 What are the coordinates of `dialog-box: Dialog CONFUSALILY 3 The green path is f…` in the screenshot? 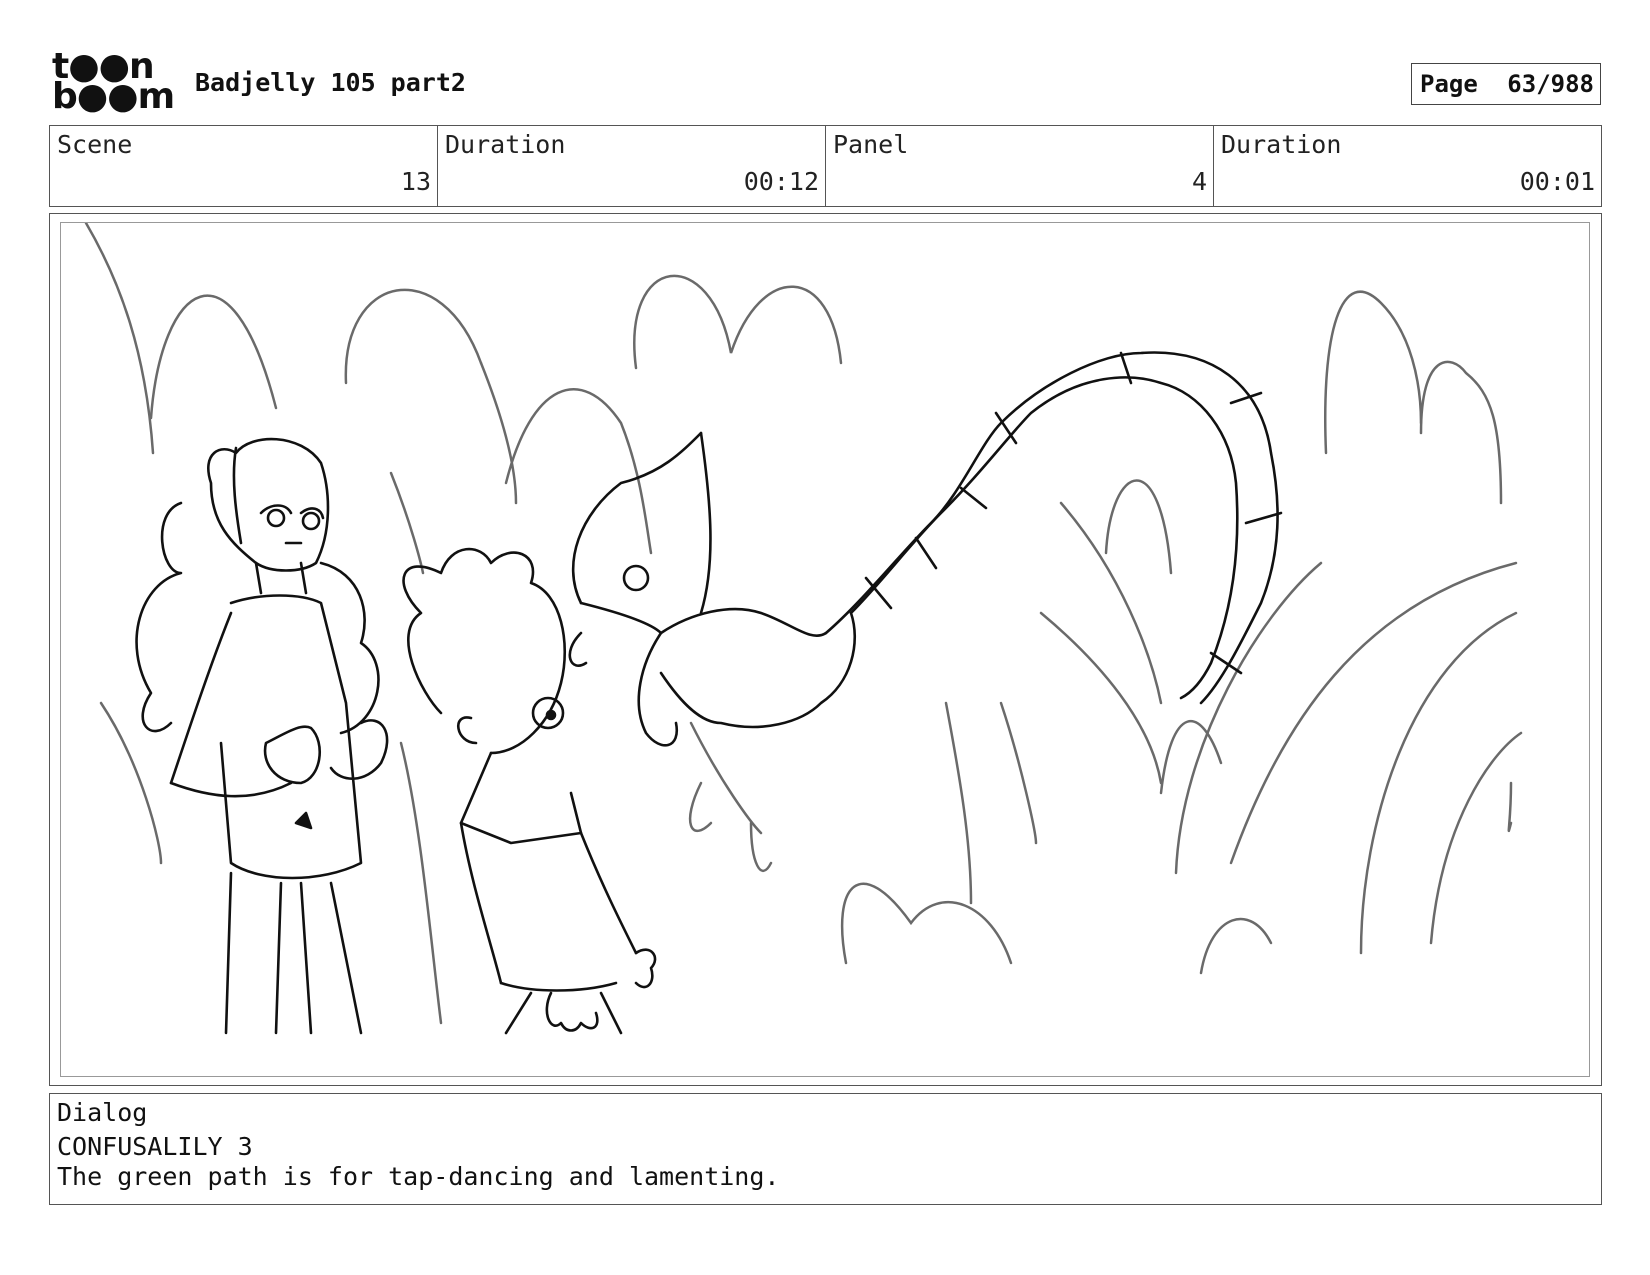 It's located at (825, 1149).